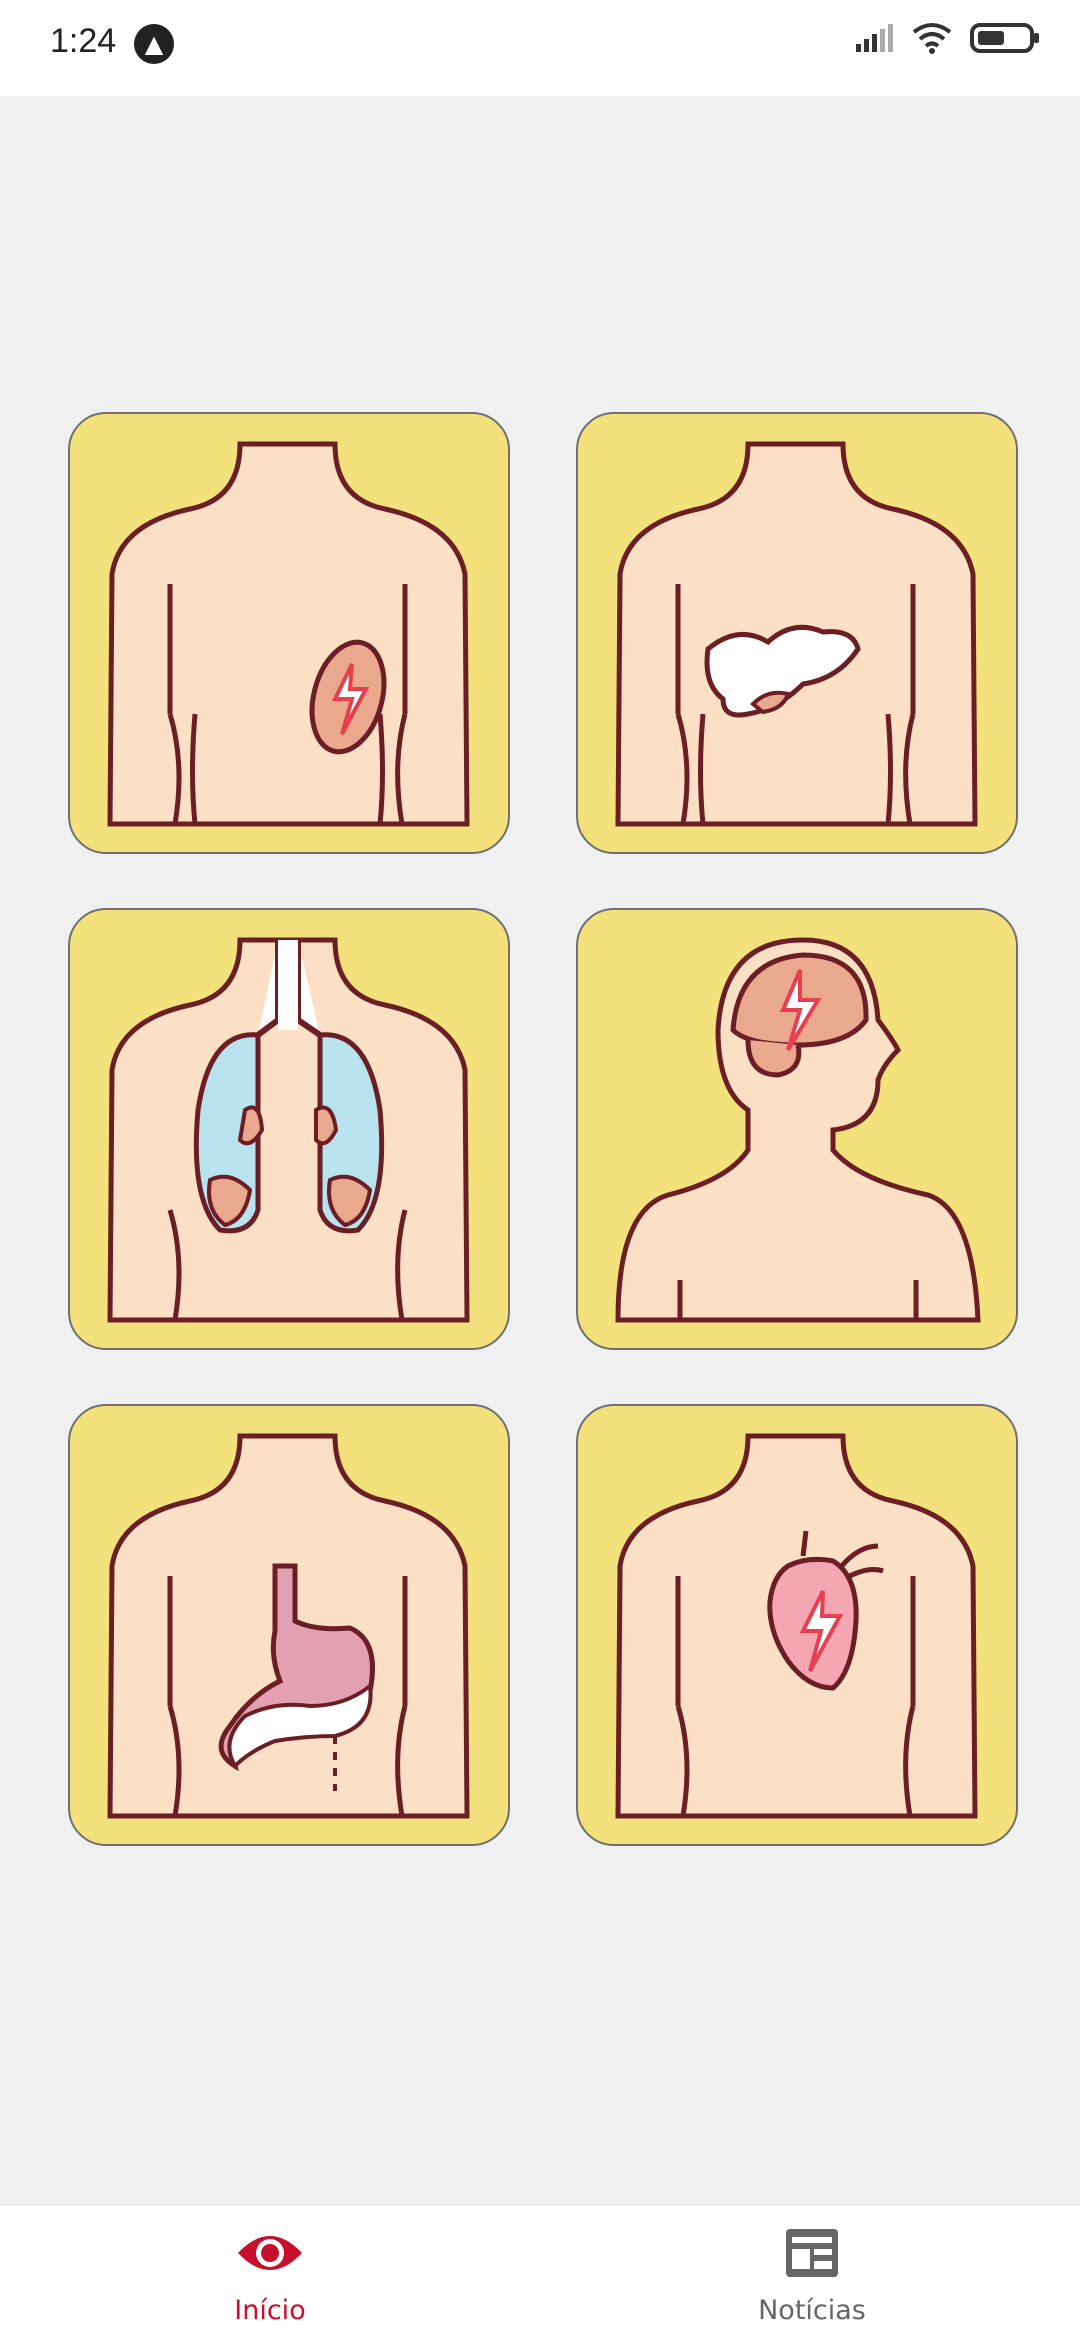 The image size is (1080, 2341). Describe the element at coordinates (932, 38) in the screenshot. I see `wifi-icon` at that location.